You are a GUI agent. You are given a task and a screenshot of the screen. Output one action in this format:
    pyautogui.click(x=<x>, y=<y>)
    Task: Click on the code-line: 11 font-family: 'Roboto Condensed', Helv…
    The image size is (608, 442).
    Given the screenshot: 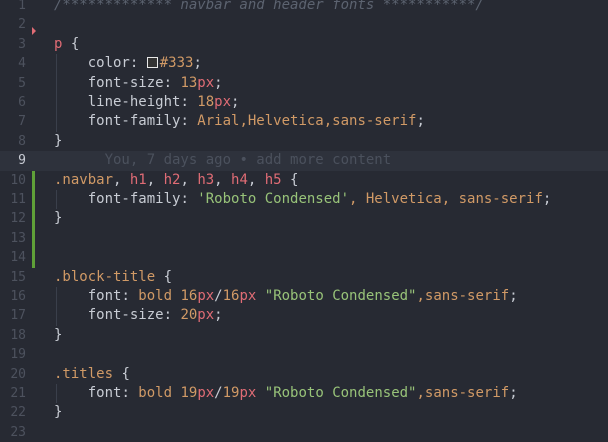 What is the action you would take?
    pyautogui.click(x=304, y=200)
    